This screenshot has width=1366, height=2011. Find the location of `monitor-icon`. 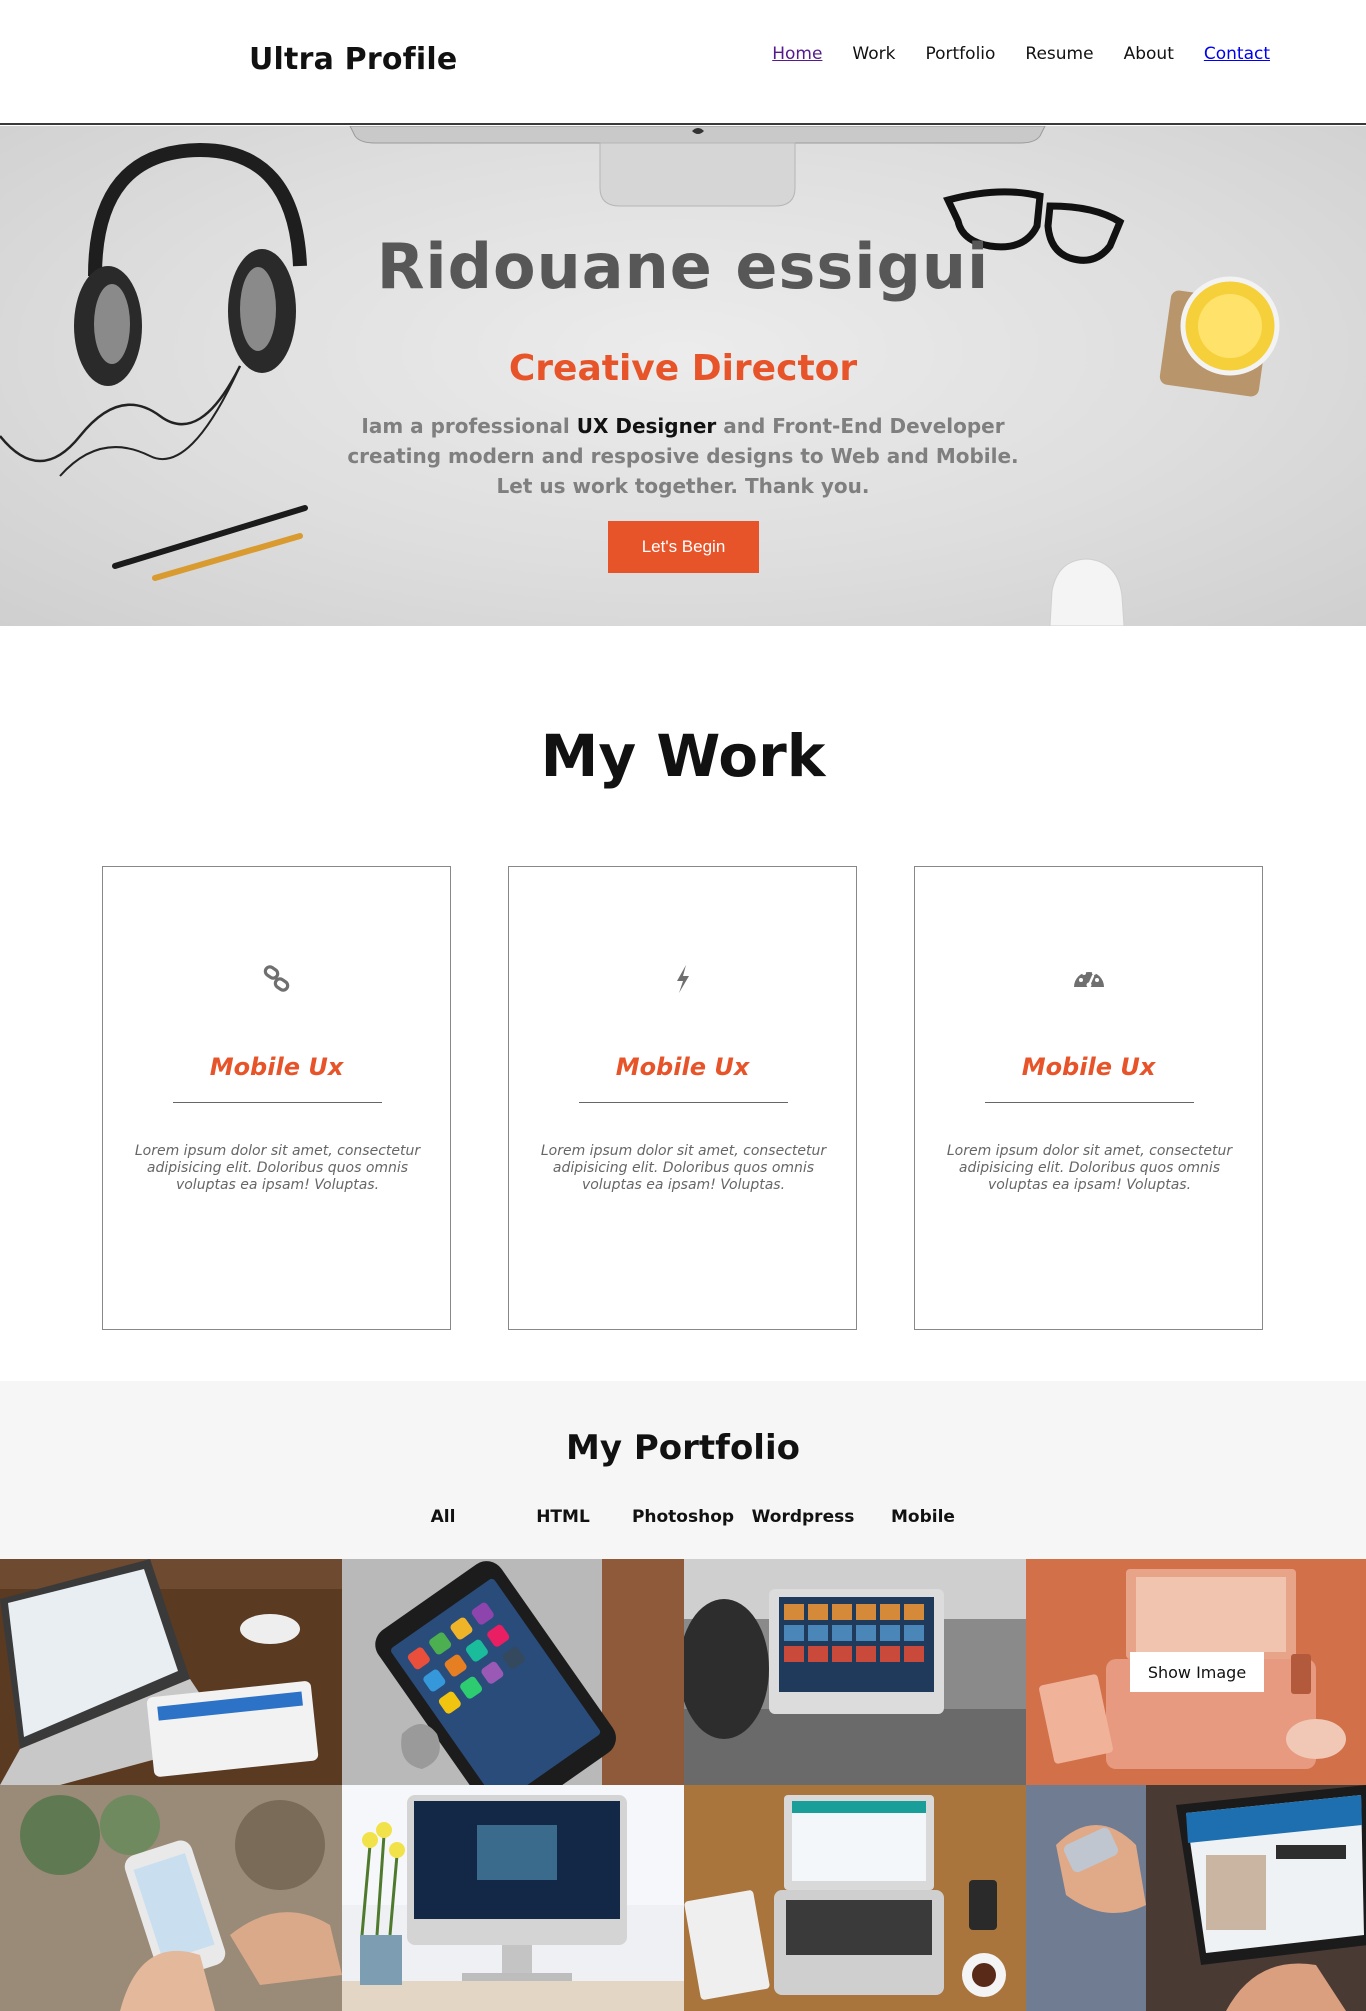

monitor-icon is located at coordinates (697, 166).